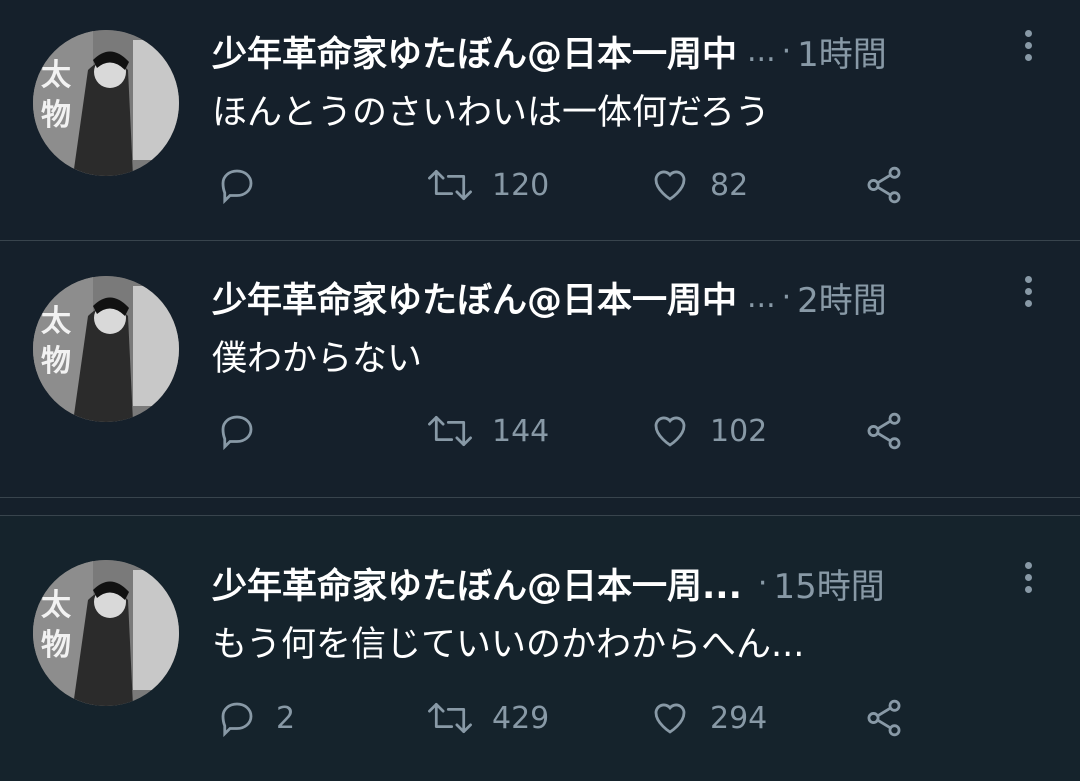  Describe the element at coordinates (491, 113) in the screenshot. I see `tweet-text: ほんとうのさいわいは一体何だろう` at that location.